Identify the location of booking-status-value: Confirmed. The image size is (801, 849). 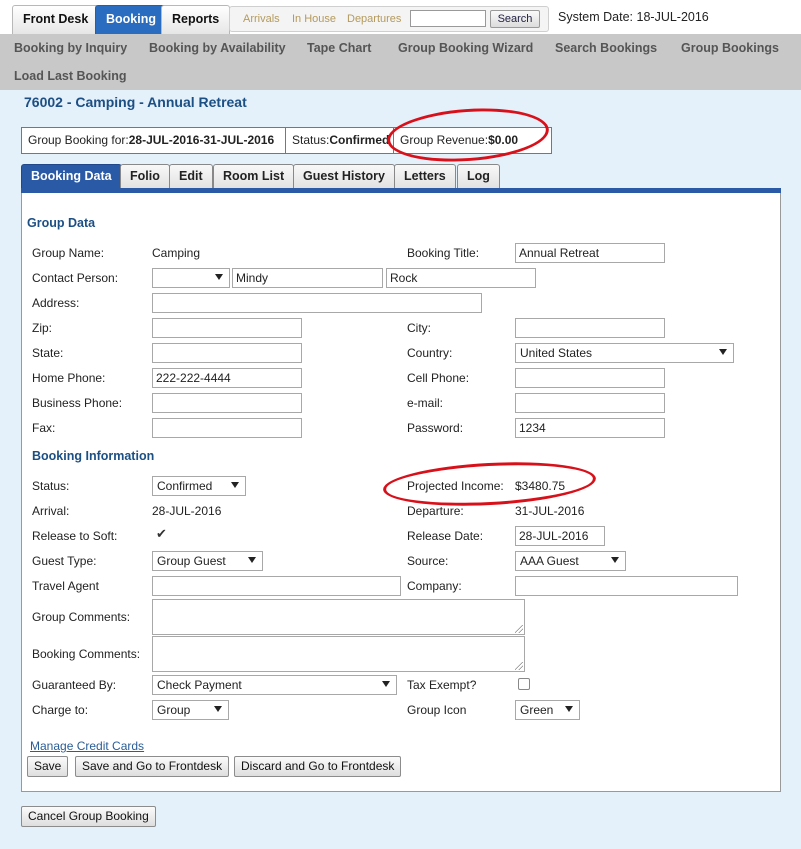
(185, 486).